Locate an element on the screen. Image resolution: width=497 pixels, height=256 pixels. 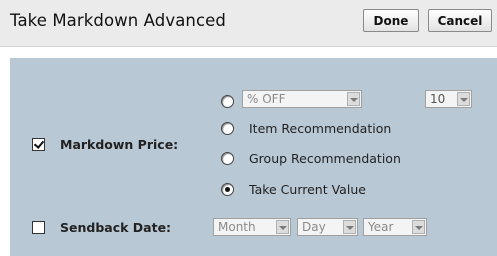
cancel-button: Cancel is located at coordinates (460, 20).